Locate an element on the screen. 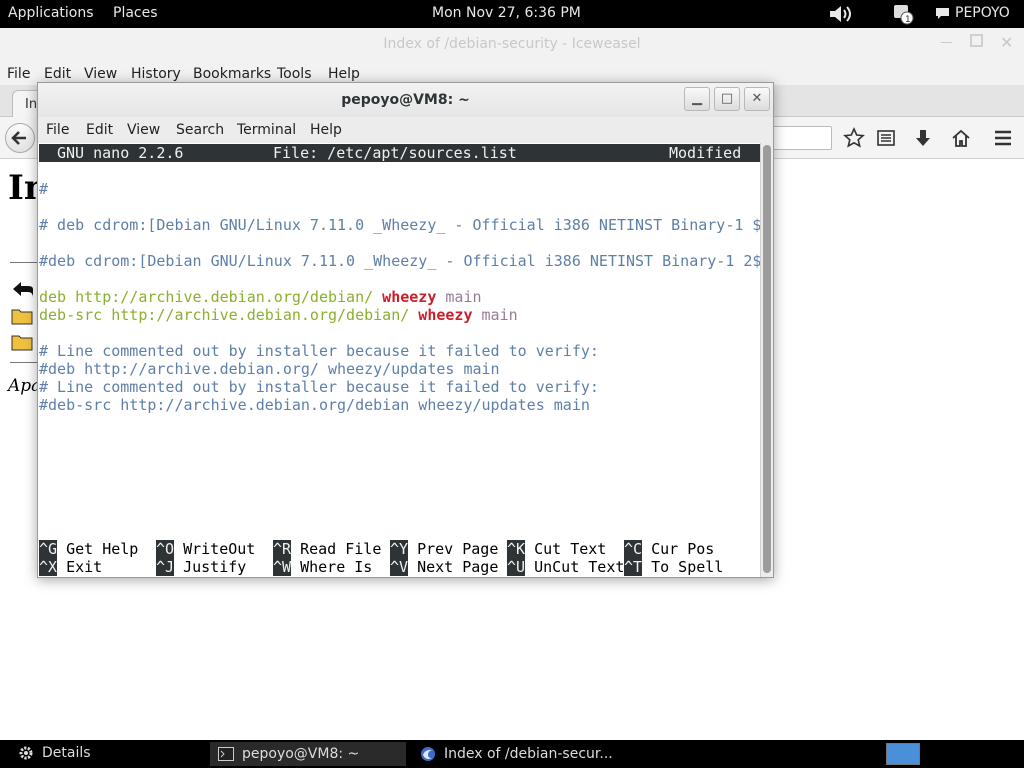  shortcut-get-help: ^G Get Help is located at coordinates (88, 549).